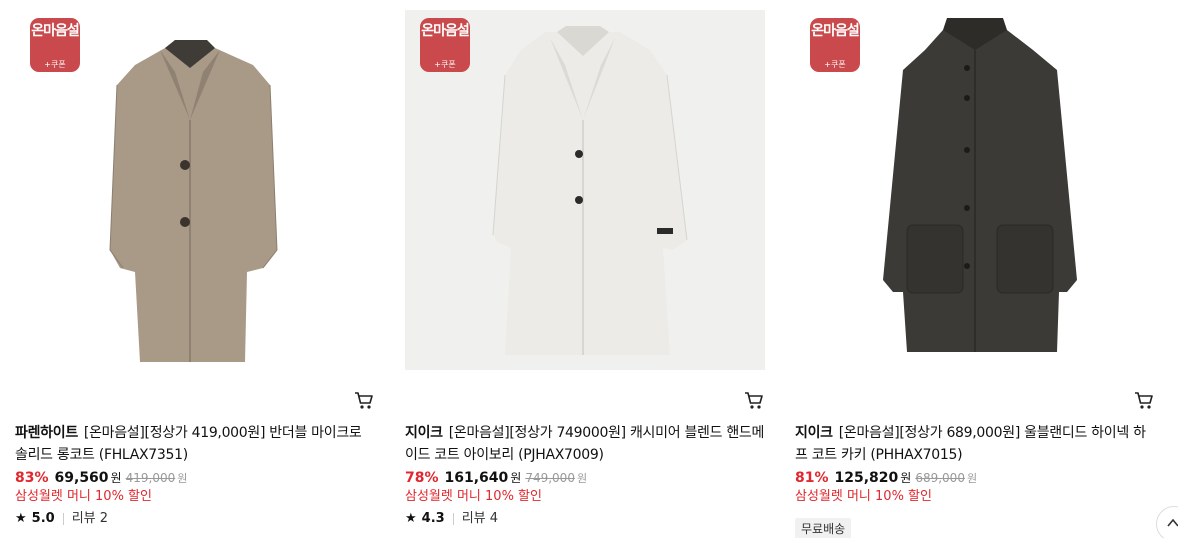 Image resolution: width=1178 pixels, height=538 pixels. Describe the element at coordinates (46, 433) in the screenshot. I see `brand-name: 파렌하이트` at that location.